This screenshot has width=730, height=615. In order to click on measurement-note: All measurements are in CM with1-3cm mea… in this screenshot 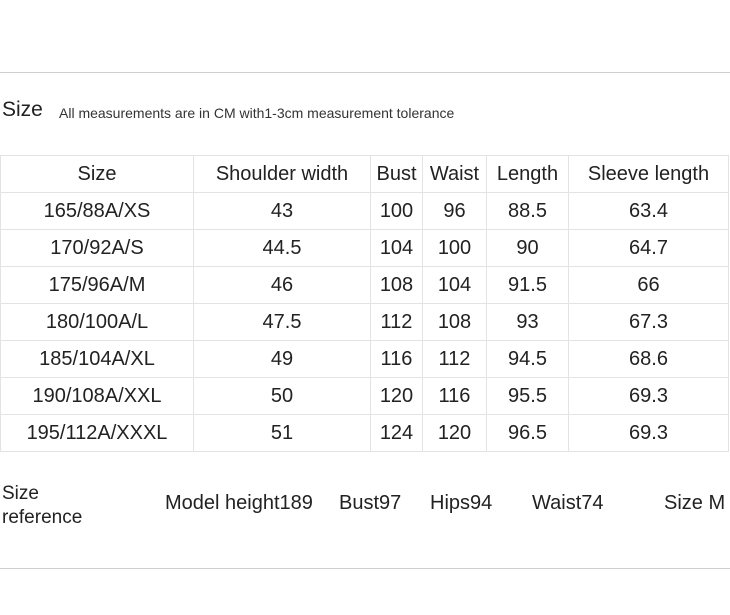, I will do `click(257, 113)`.